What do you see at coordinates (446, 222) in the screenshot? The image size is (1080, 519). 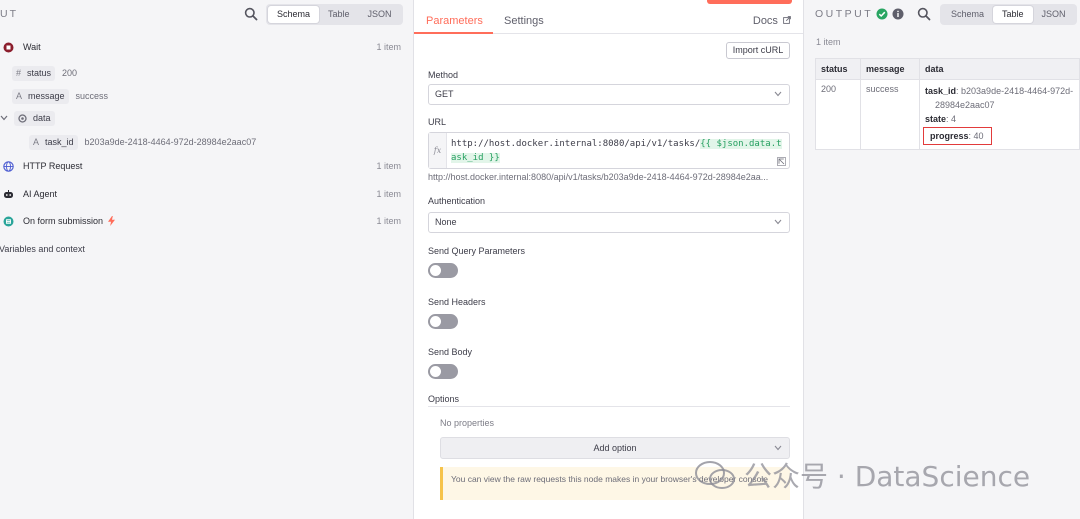 I see `authentication-select-value: None` at bounding box center [446, 222].